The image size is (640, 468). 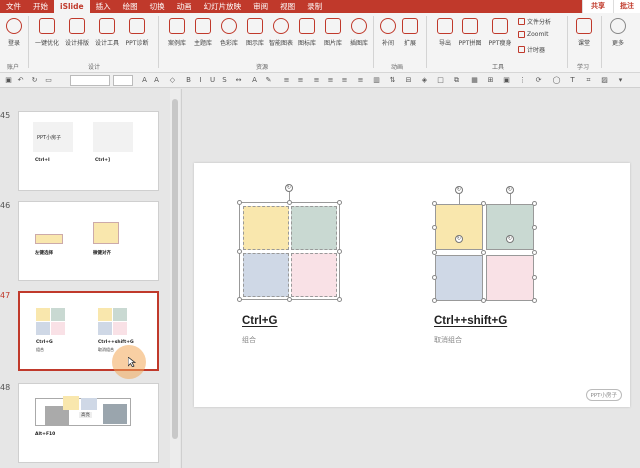 What do you see at coordinates (8, 80) in the screenshot?
I see `save-icon: ▣` at bounding box center [8, 80].